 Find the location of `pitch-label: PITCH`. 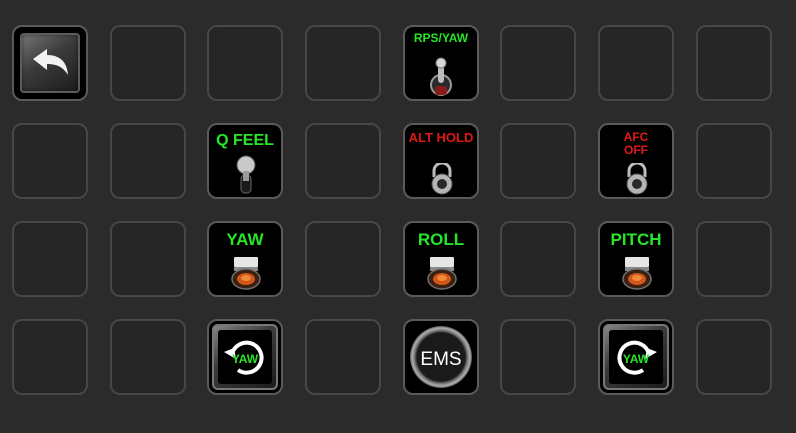

pitch-label: PITCH is located at coordinates (636, 239).